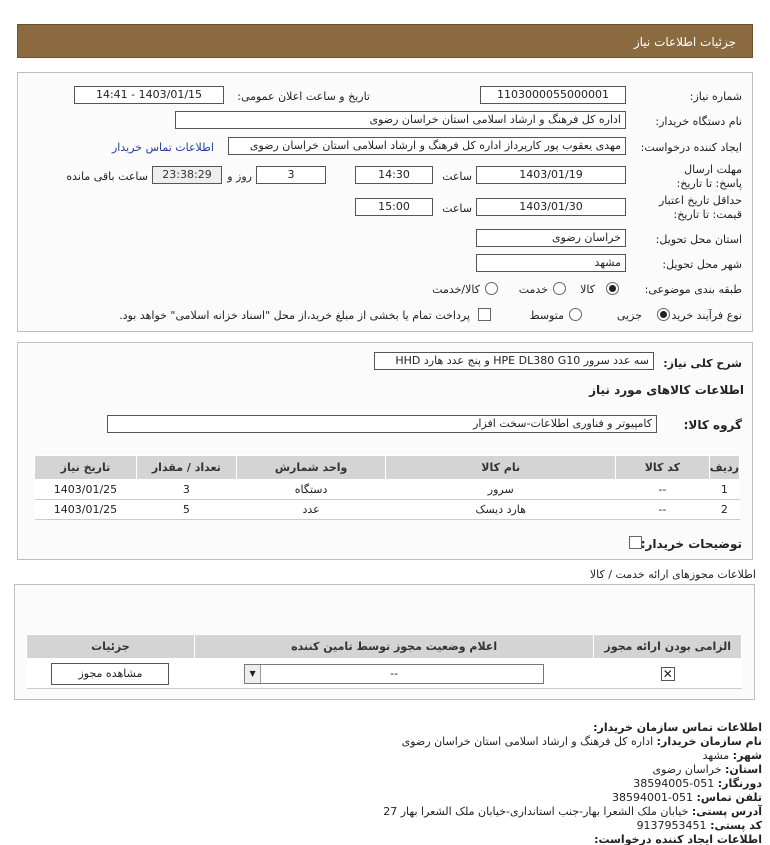  I want to click on cell-qty: 5, so click(186, 509).